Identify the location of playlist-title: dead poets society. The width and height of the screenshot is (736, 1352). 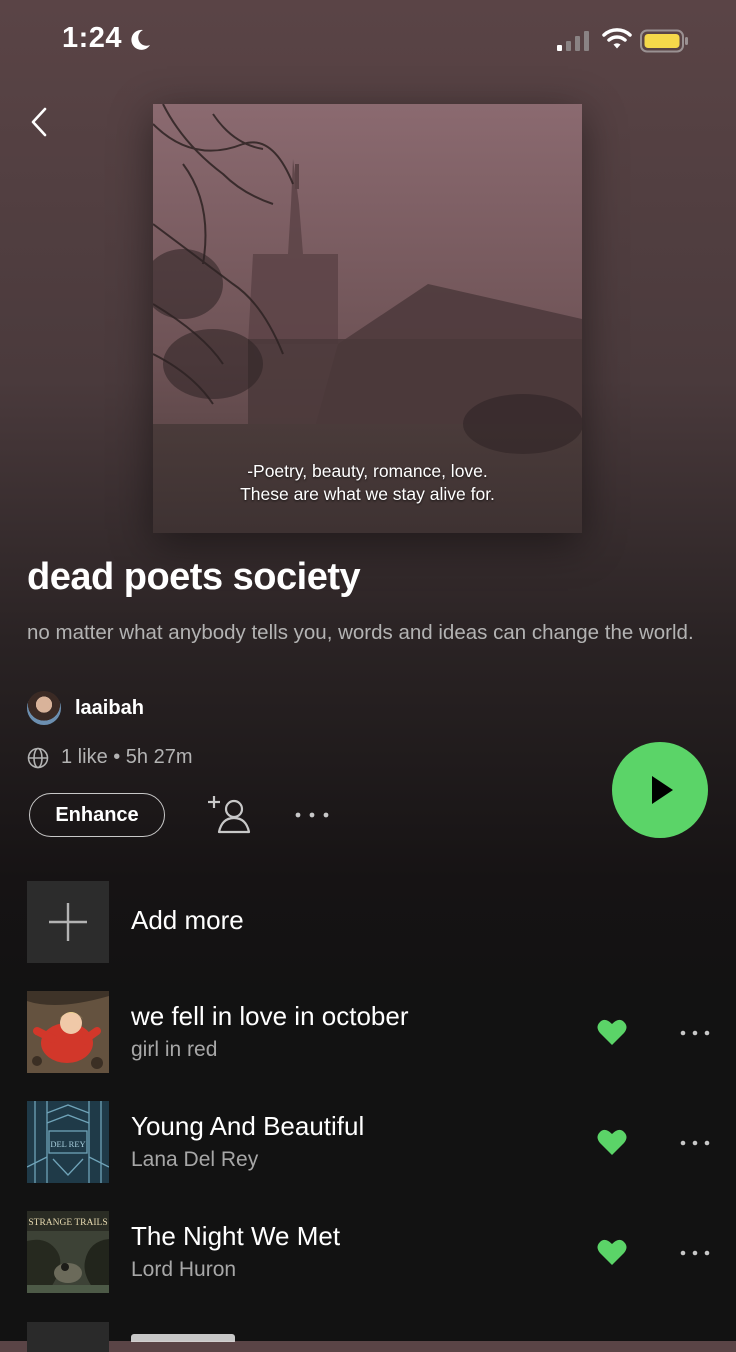
(194, 577).